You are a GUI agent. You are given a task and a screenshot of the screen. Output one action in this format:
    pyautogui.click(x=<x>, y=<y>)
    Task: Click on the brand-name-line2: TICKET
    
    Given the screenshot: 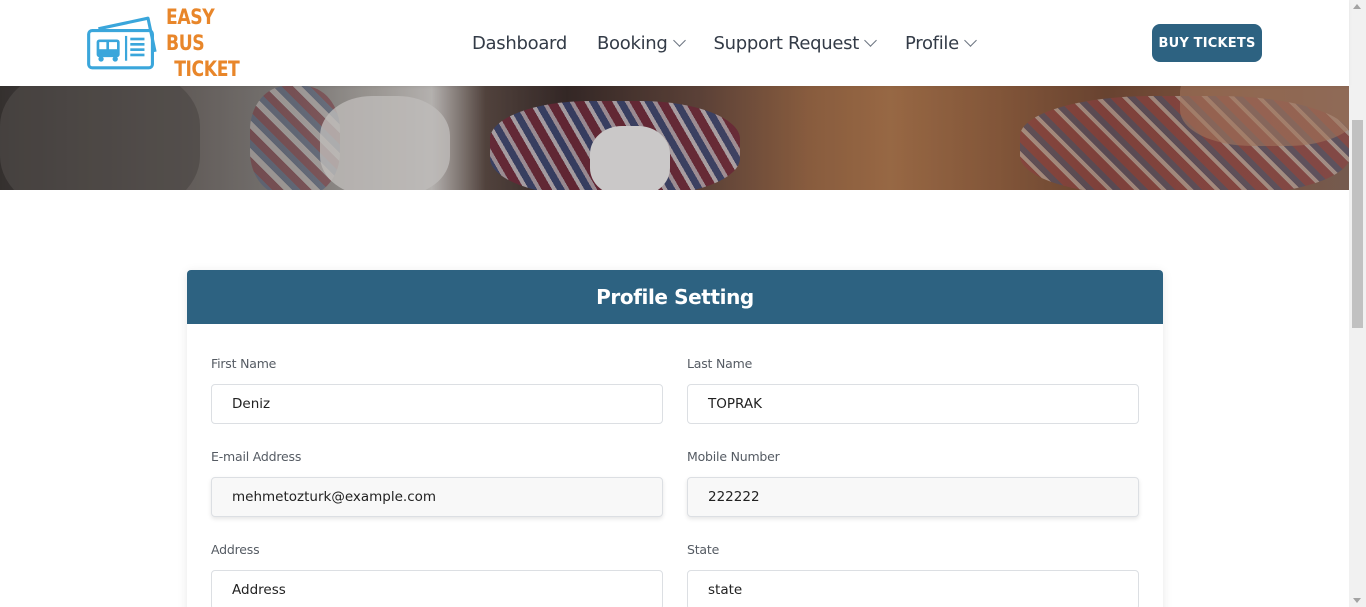 What is the action you would take?
    pyautogui.click(x=207, y=69)
    